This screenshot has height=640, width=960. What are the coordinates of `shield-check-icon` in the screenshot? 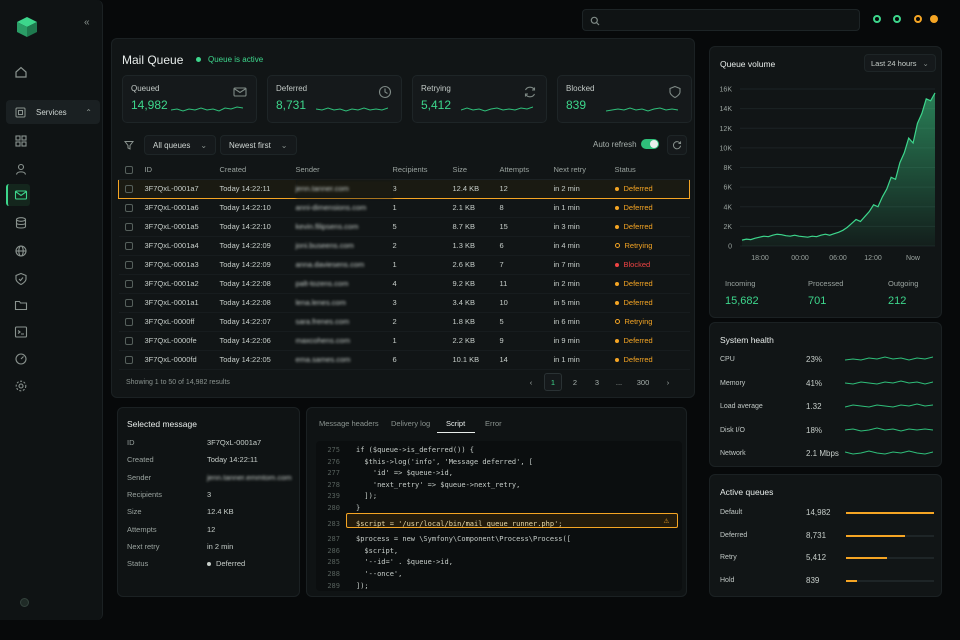 It's located at (22, 280).